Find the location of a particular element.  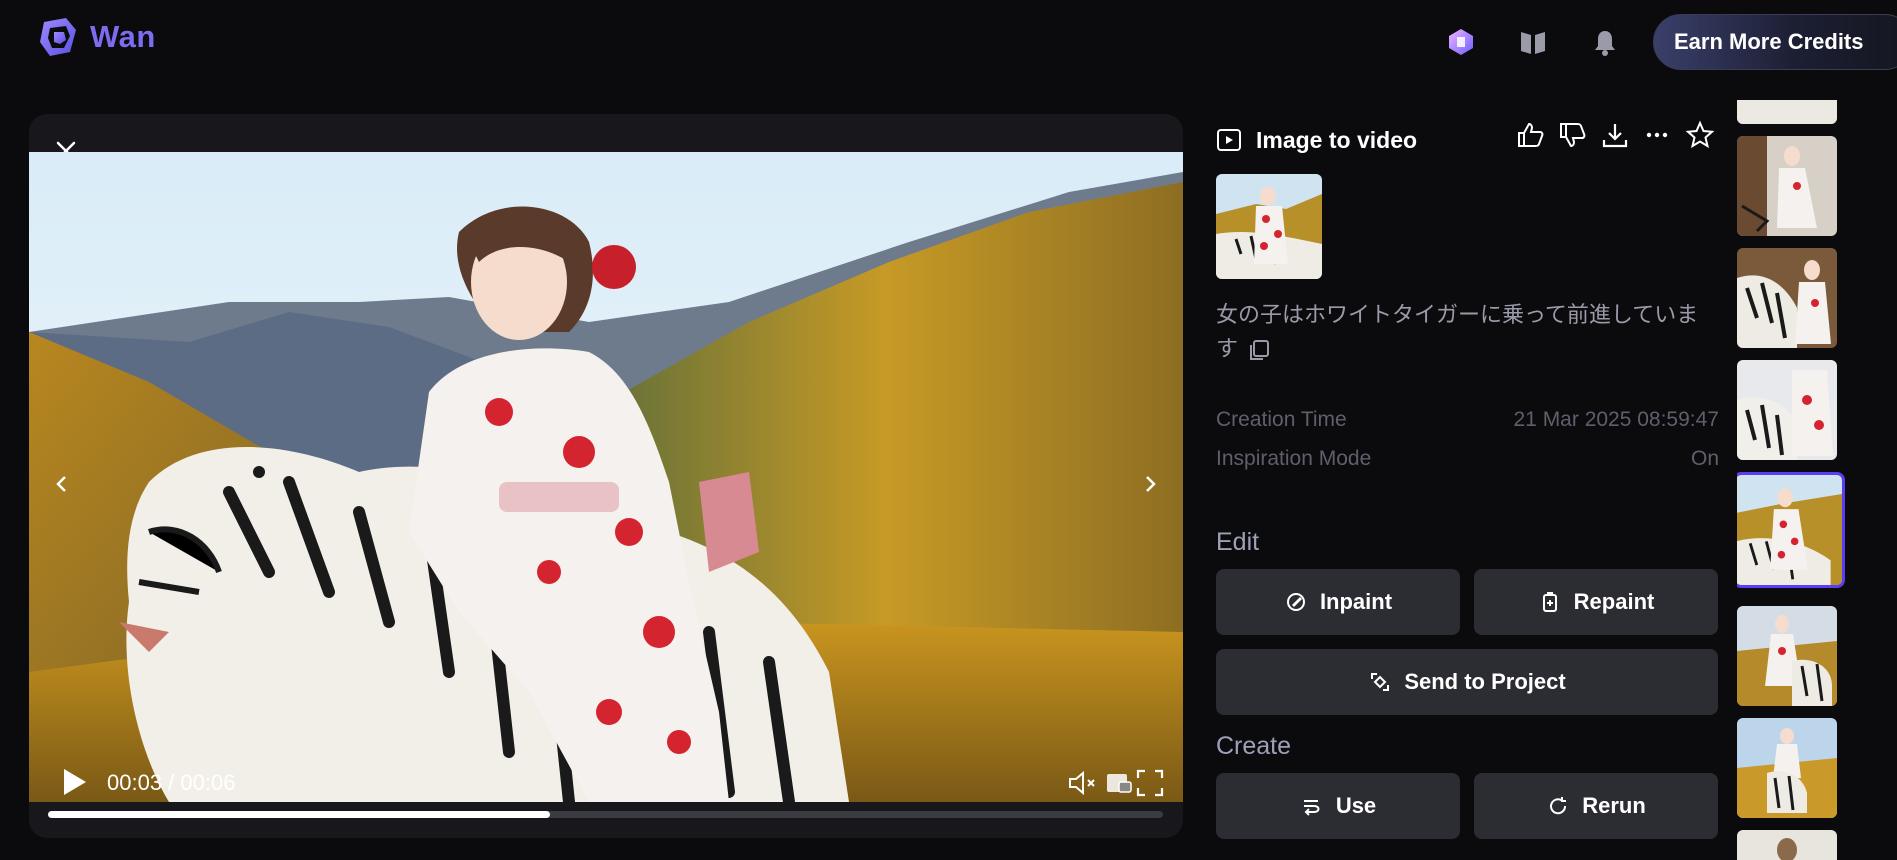

inpaint-button: Inpaint is located at coordinates (1338, 602).